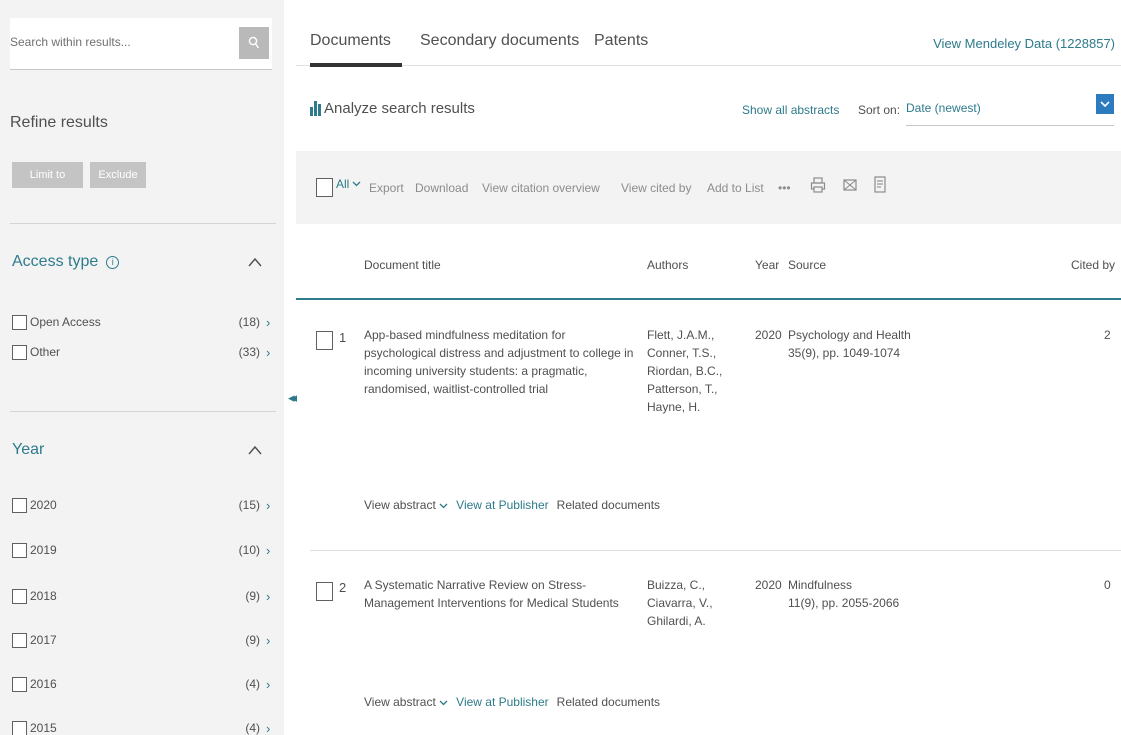 The image size is (1121, 735). What do you see at coordinates (807, 265) in the screenshot?
I see `column-source: Source` at bounding box center [807, 265].